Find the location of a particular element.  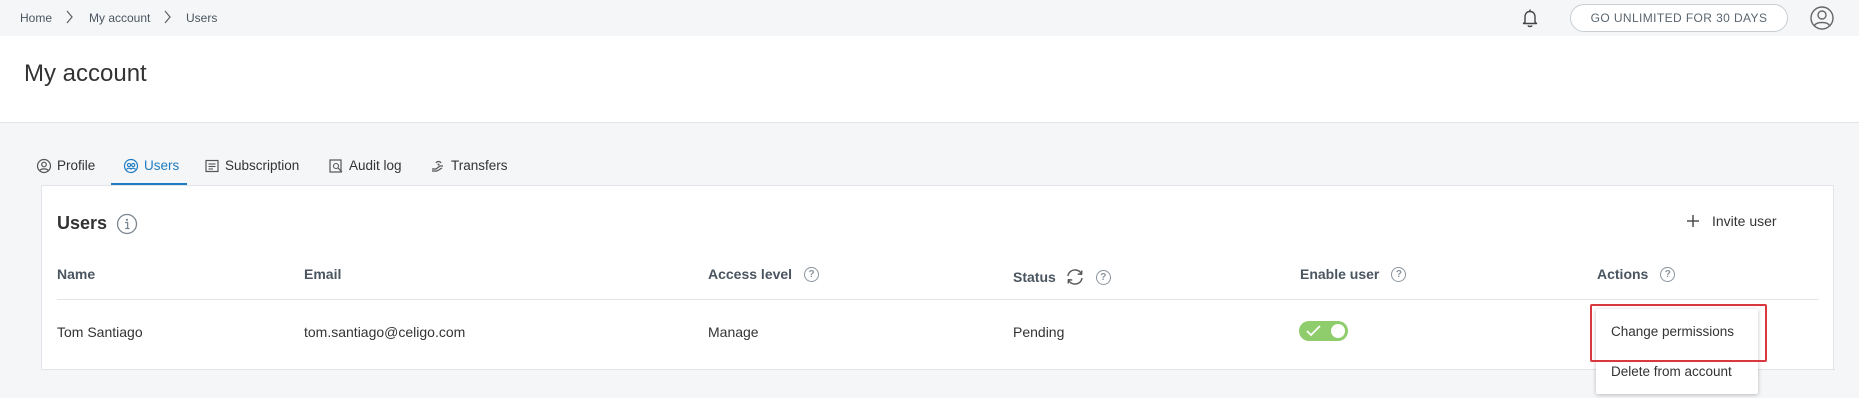

menu-item-delete-from-account: Delete from account is located at coordinates (1677, 372).